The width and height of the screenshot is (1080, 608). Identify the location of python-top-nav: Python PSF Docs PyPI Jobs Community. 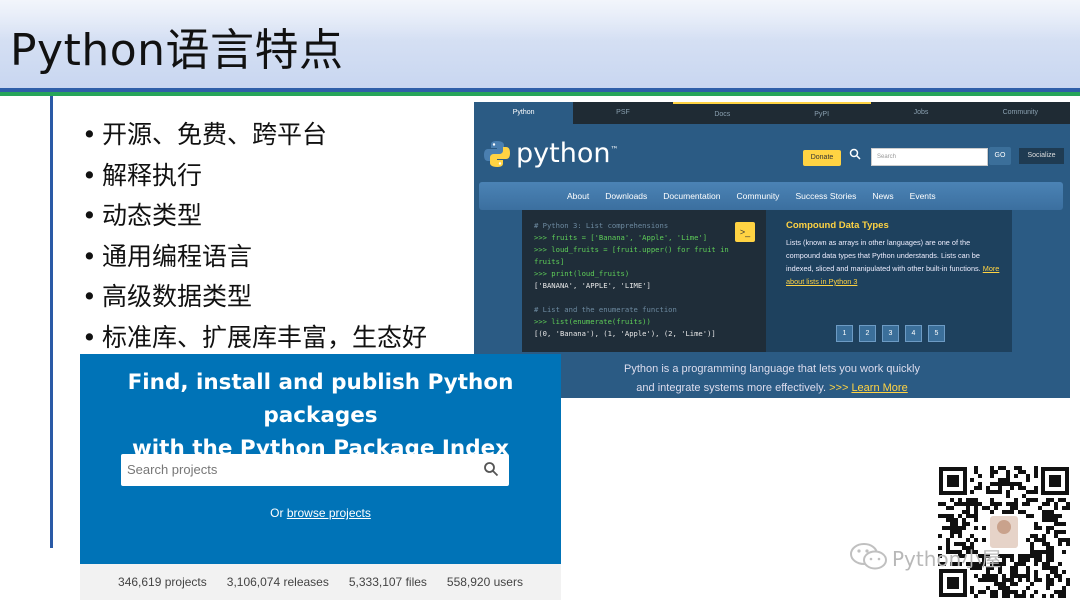
(772, 113).